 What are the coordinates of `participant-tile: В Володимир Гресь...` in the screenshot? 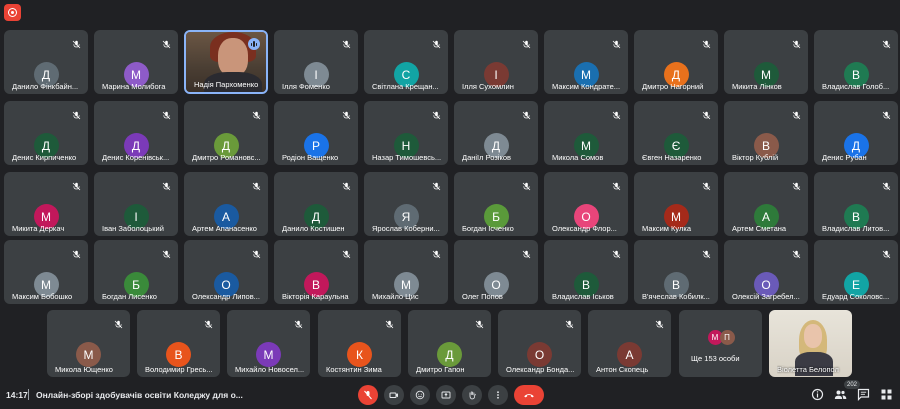 It's located at (178, 343).